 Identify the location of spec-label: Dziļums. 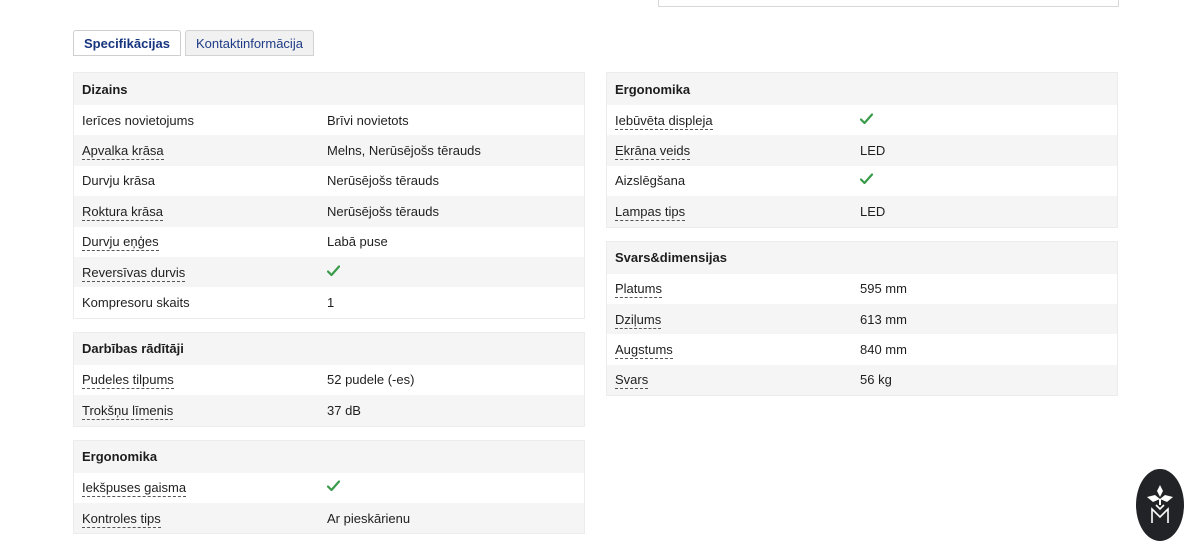
(733, 320).